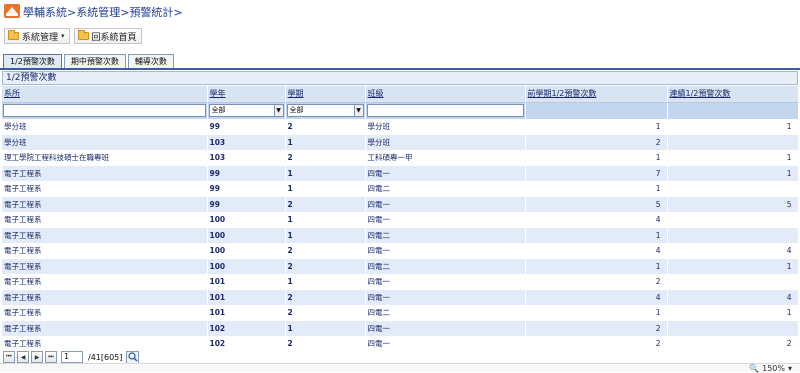 This screenshot has height=373, width=800. Describe the element at coordinates (400, 328) in the screenshot. I see `table-row: 電子工程系 102 1 四電一 2` at that location.